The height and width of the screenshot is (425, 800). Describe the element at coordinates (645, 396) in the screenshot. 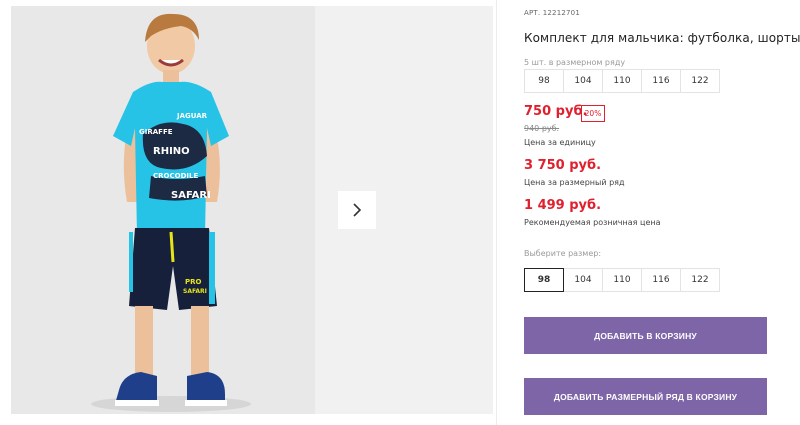

I see `add-range-to-cart-button: ДОБАВИТЬ РАЗМЕРНЫЙ РЯД В КОРЗИНУ` at that location.